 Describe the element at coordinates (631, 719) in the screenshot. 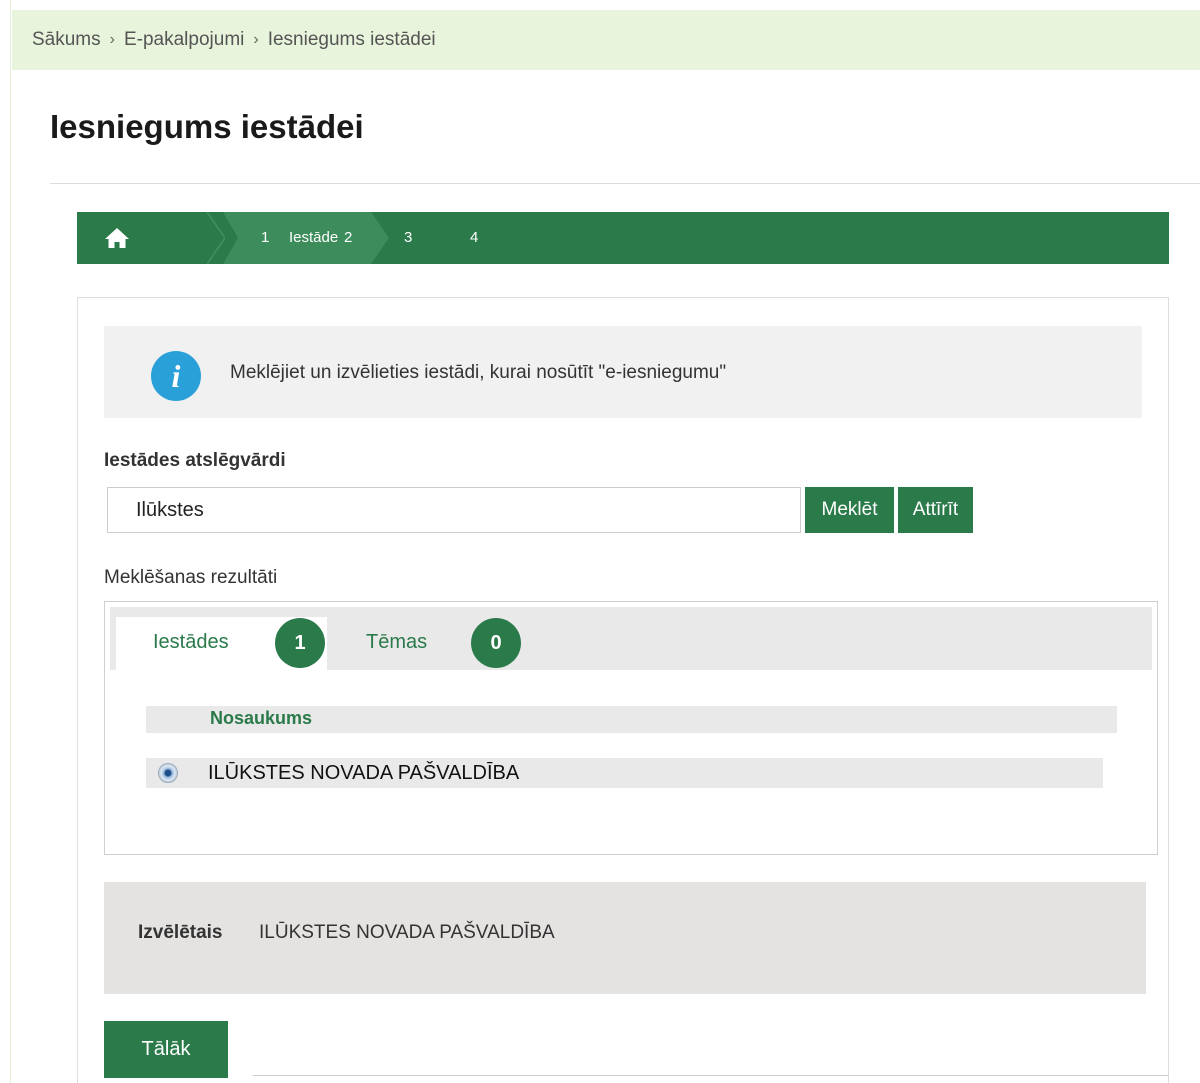

I see `results-table-header: Nosaukums` at that location.